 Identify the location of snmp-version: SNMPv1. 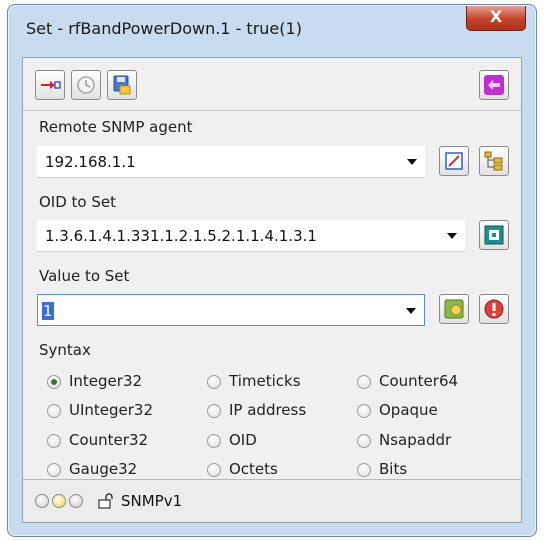
(152, 501).